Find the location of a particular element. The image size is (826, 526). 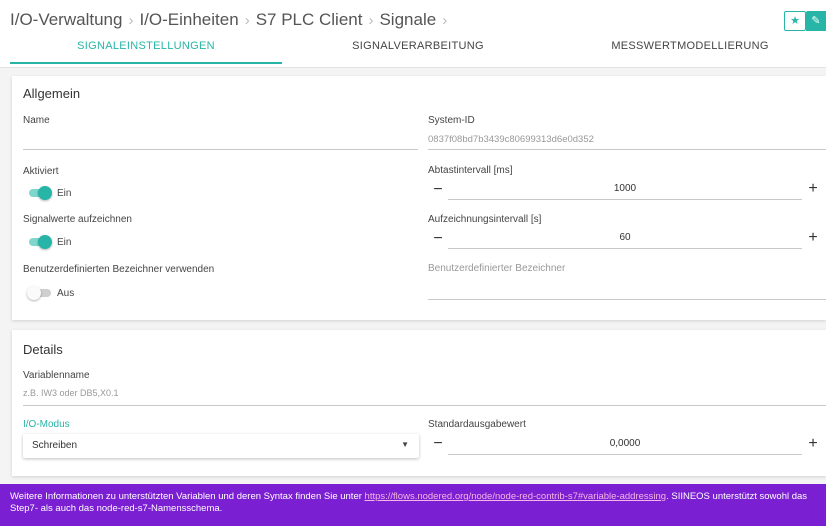

io-mode-select: Schreiben ▼ is located at coordinates (221, 446).